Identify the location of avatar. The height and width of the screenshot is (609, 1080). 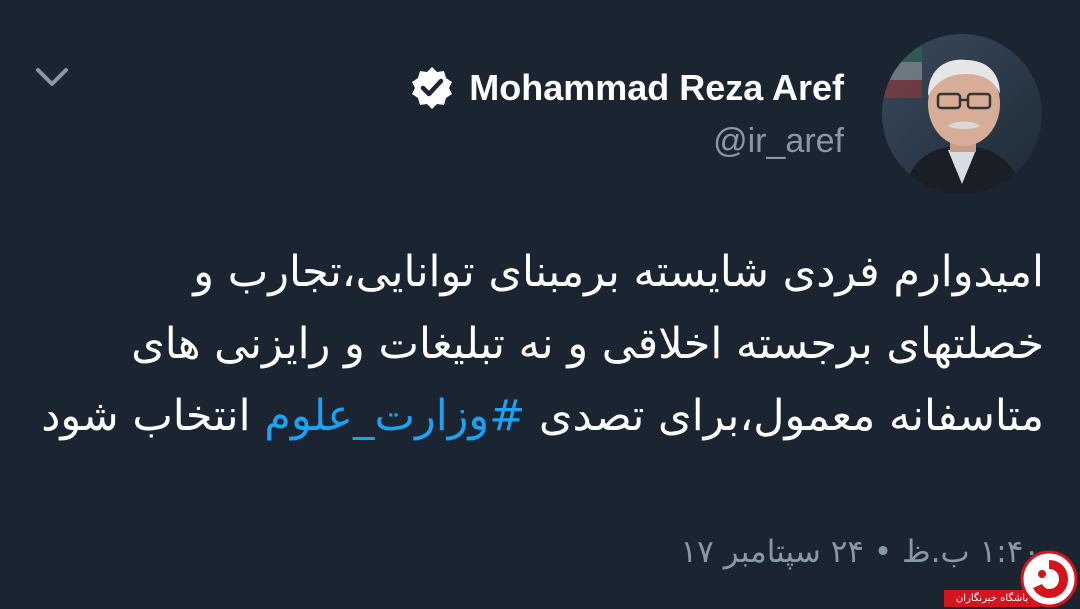
(962, 114).